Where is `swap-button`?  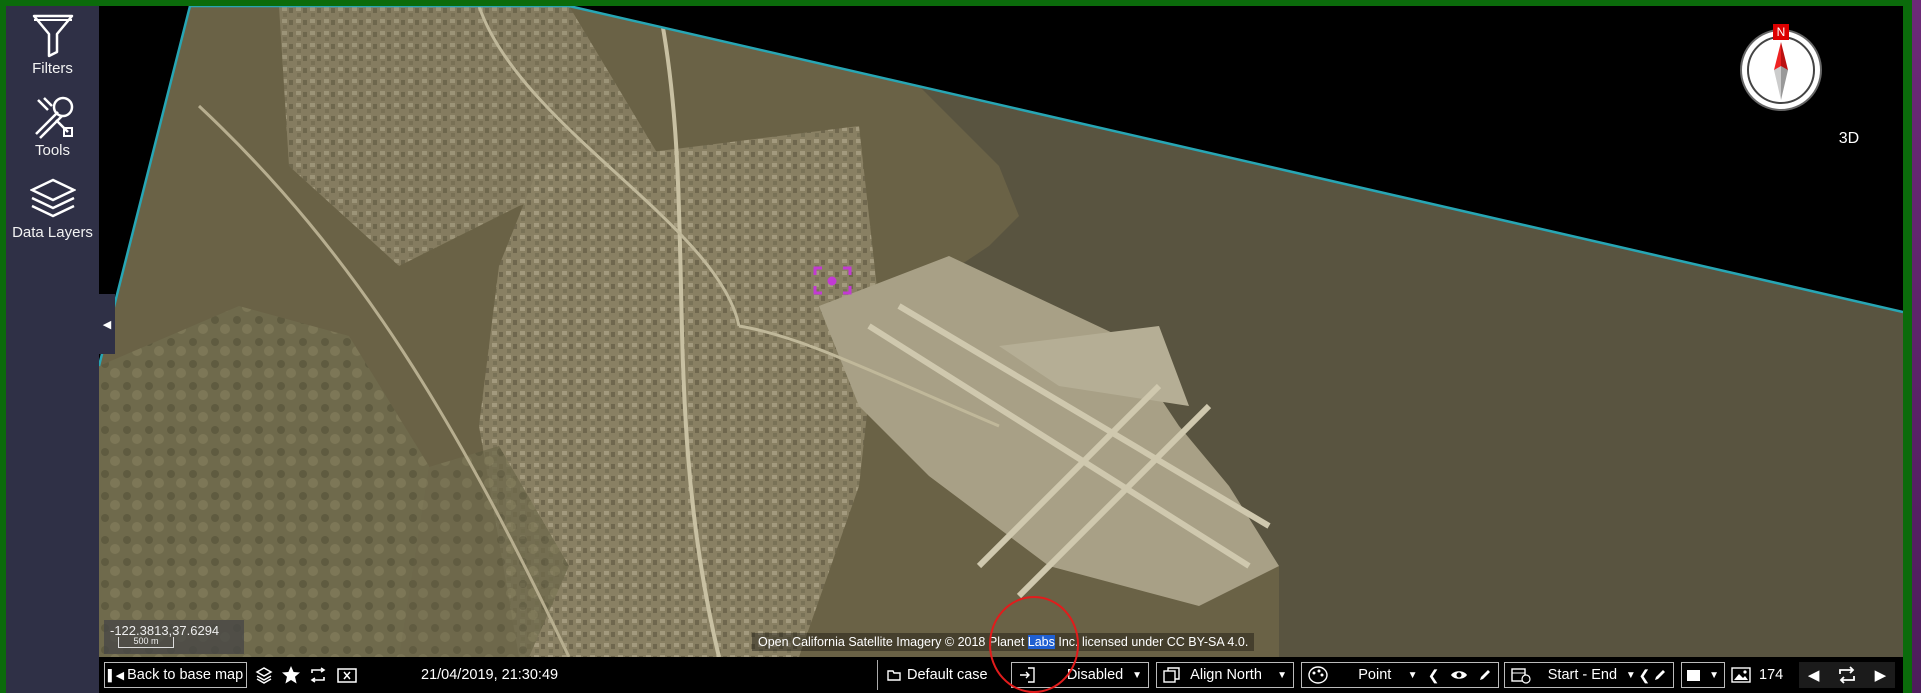 swap-button is located at coordinates (318, 675).